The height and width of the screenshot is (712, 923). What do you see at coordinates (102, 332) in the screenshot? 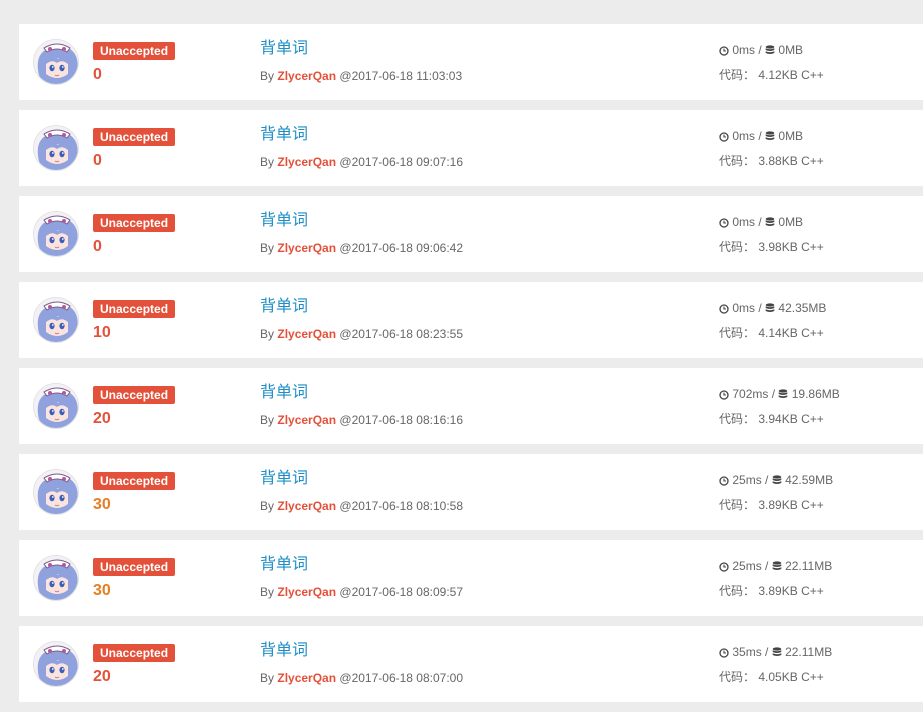
I see `score: 10` at bounding box center [102, 332].